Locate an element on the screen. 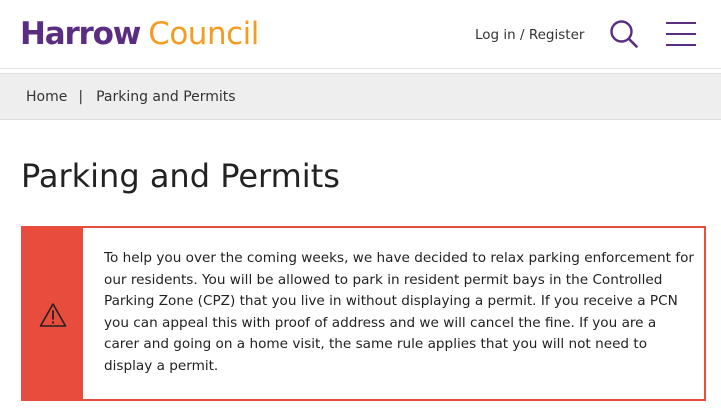  login-register-link: Log in / Register is located at coordinates (529, 35).